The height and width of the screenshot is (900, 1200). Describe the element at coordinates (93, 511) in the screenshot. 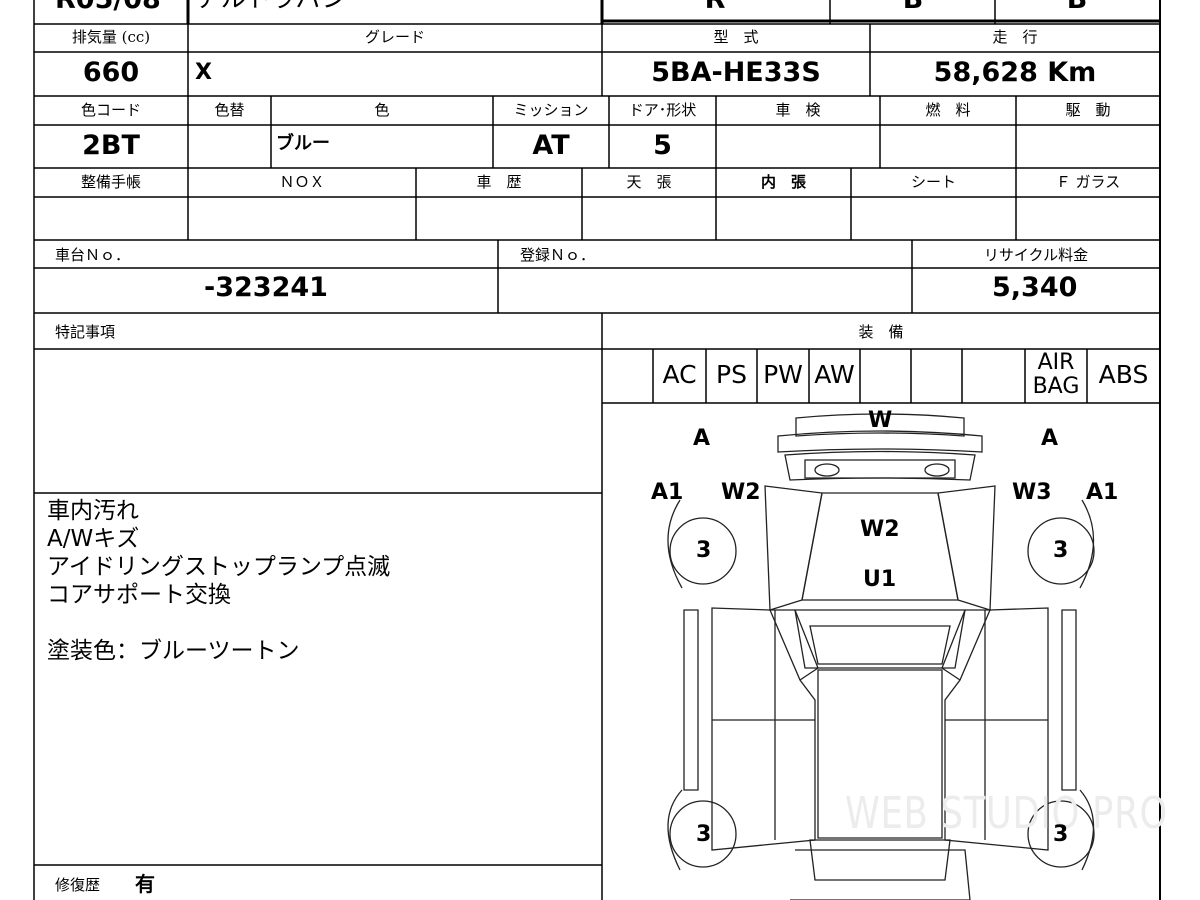

I see `remark-line: 車内汚れ` at that location.